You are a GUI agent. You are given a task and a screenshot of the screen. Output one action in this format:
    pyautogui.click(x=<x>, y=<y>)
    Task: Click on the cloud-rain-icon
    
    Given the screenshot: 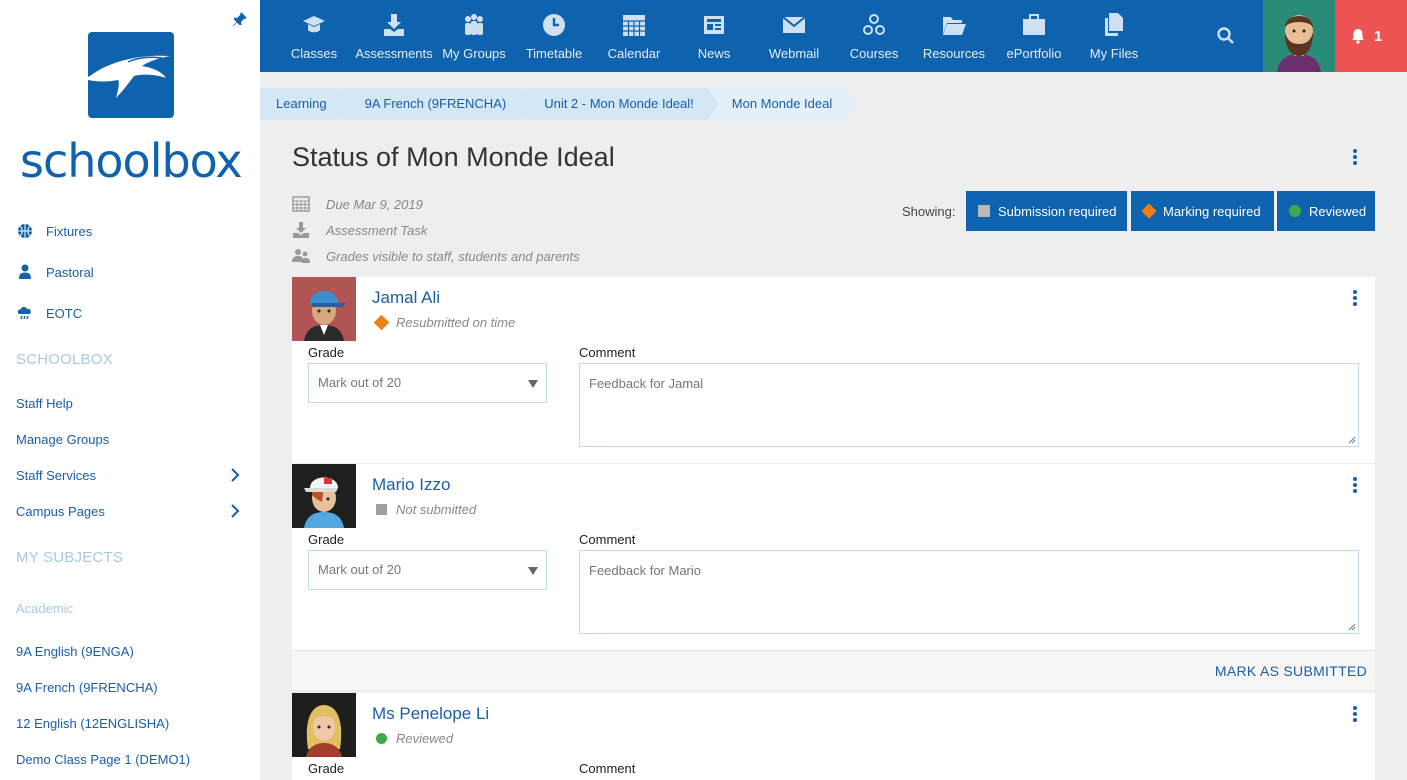 What is the action you would take?
    pyautogui.click(x=25, y=313)
    